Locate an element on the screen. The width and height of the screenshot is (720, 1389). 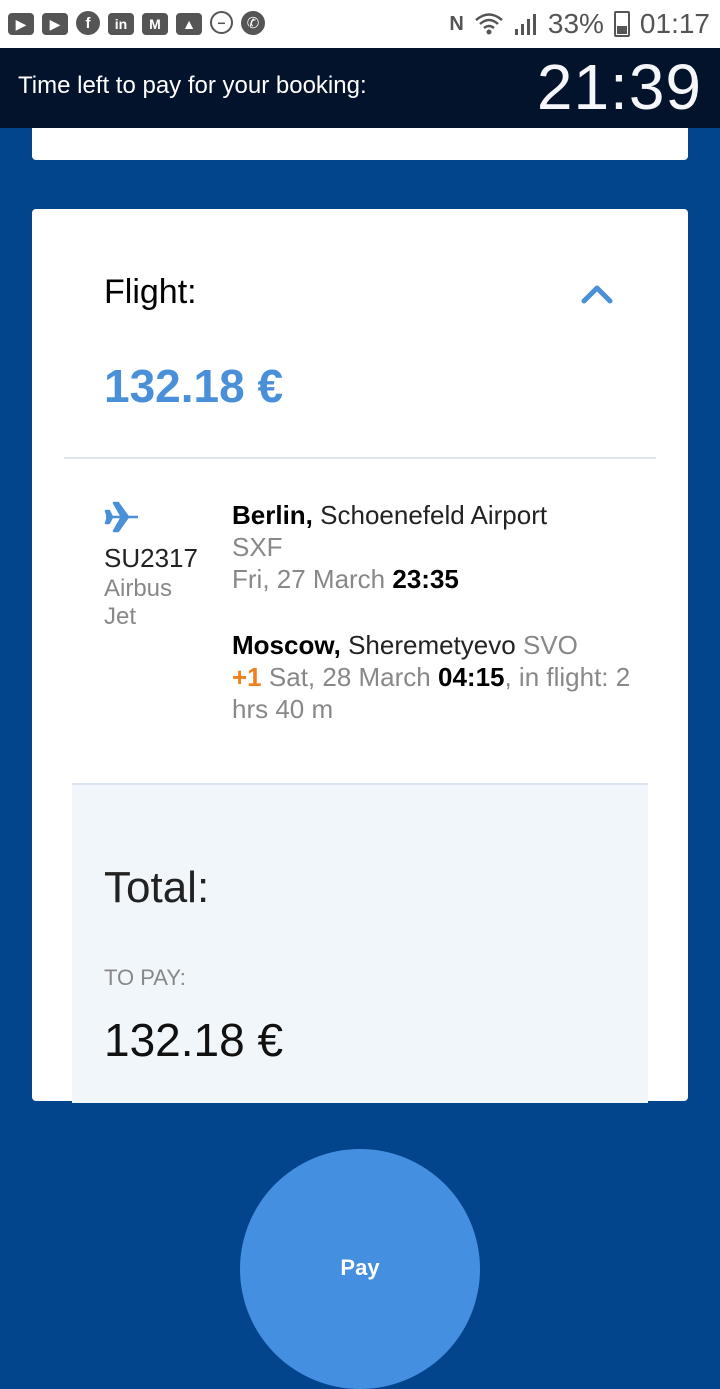
departure-city: Berlin, is located at coordinates (272, 515).